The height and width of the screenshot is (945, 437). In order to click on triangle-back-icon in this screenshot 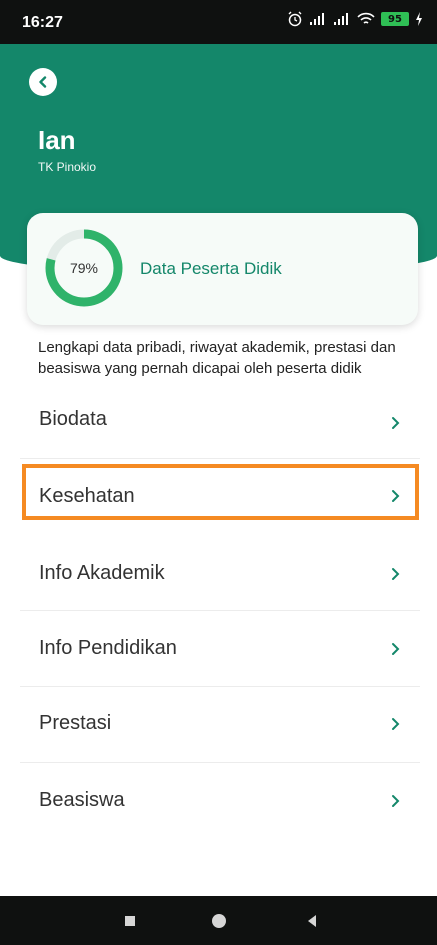, I will do `click(312, 920)`.